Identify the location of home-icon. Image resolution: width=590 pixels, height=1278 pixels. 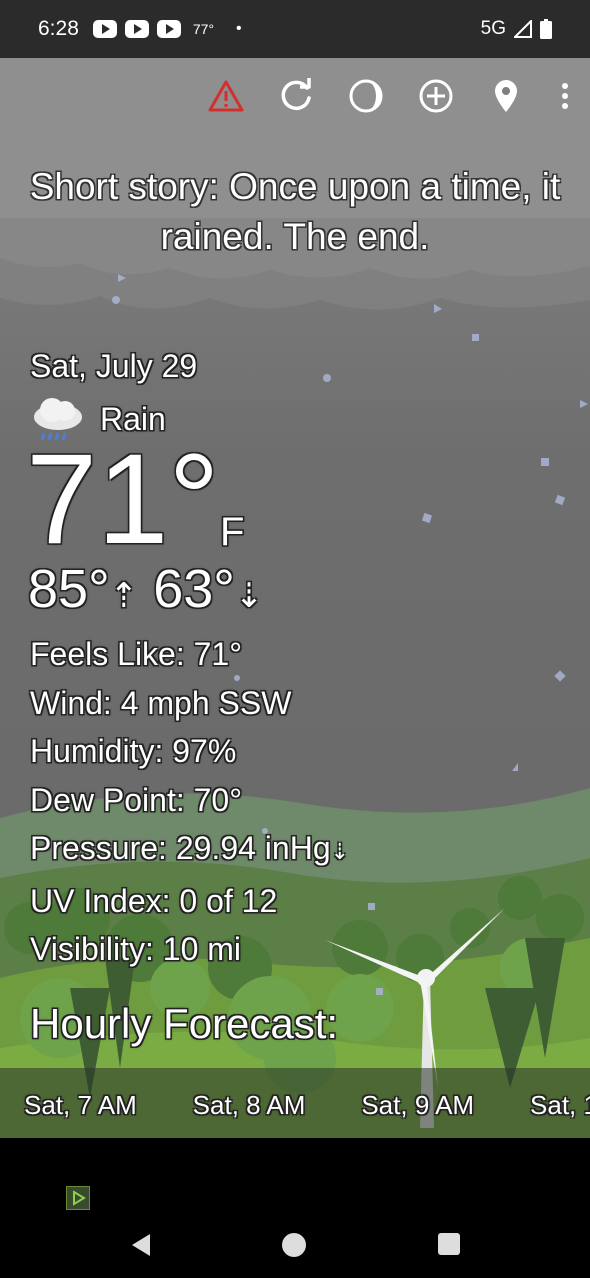
(294, 1245).